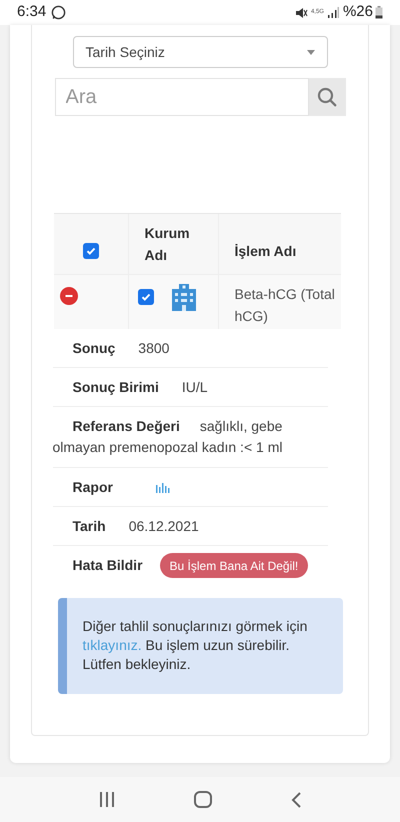 The width and height of the screenshot is (400, 822). I want to click on search-icon, so click(327, 97).